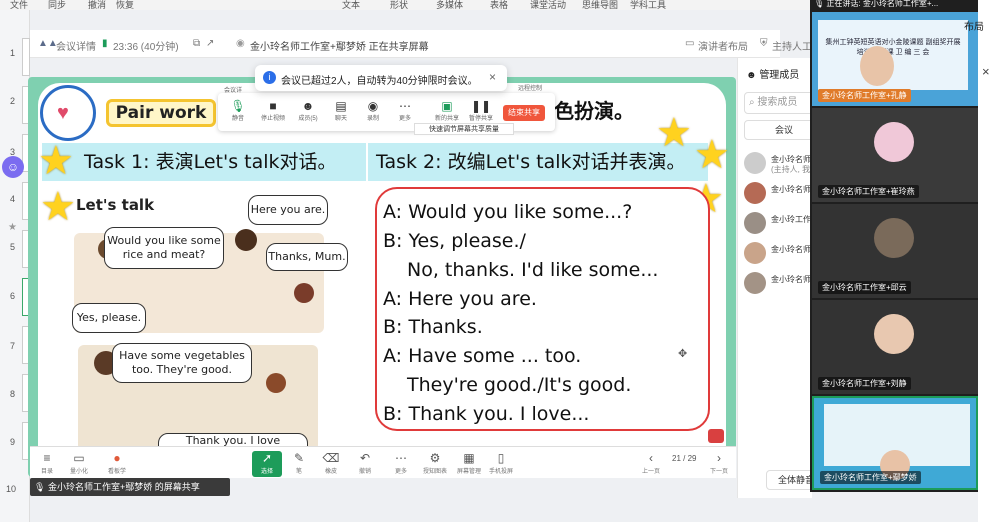  I want to click on members-button: ☻ 成员(5), so click(308, 110).